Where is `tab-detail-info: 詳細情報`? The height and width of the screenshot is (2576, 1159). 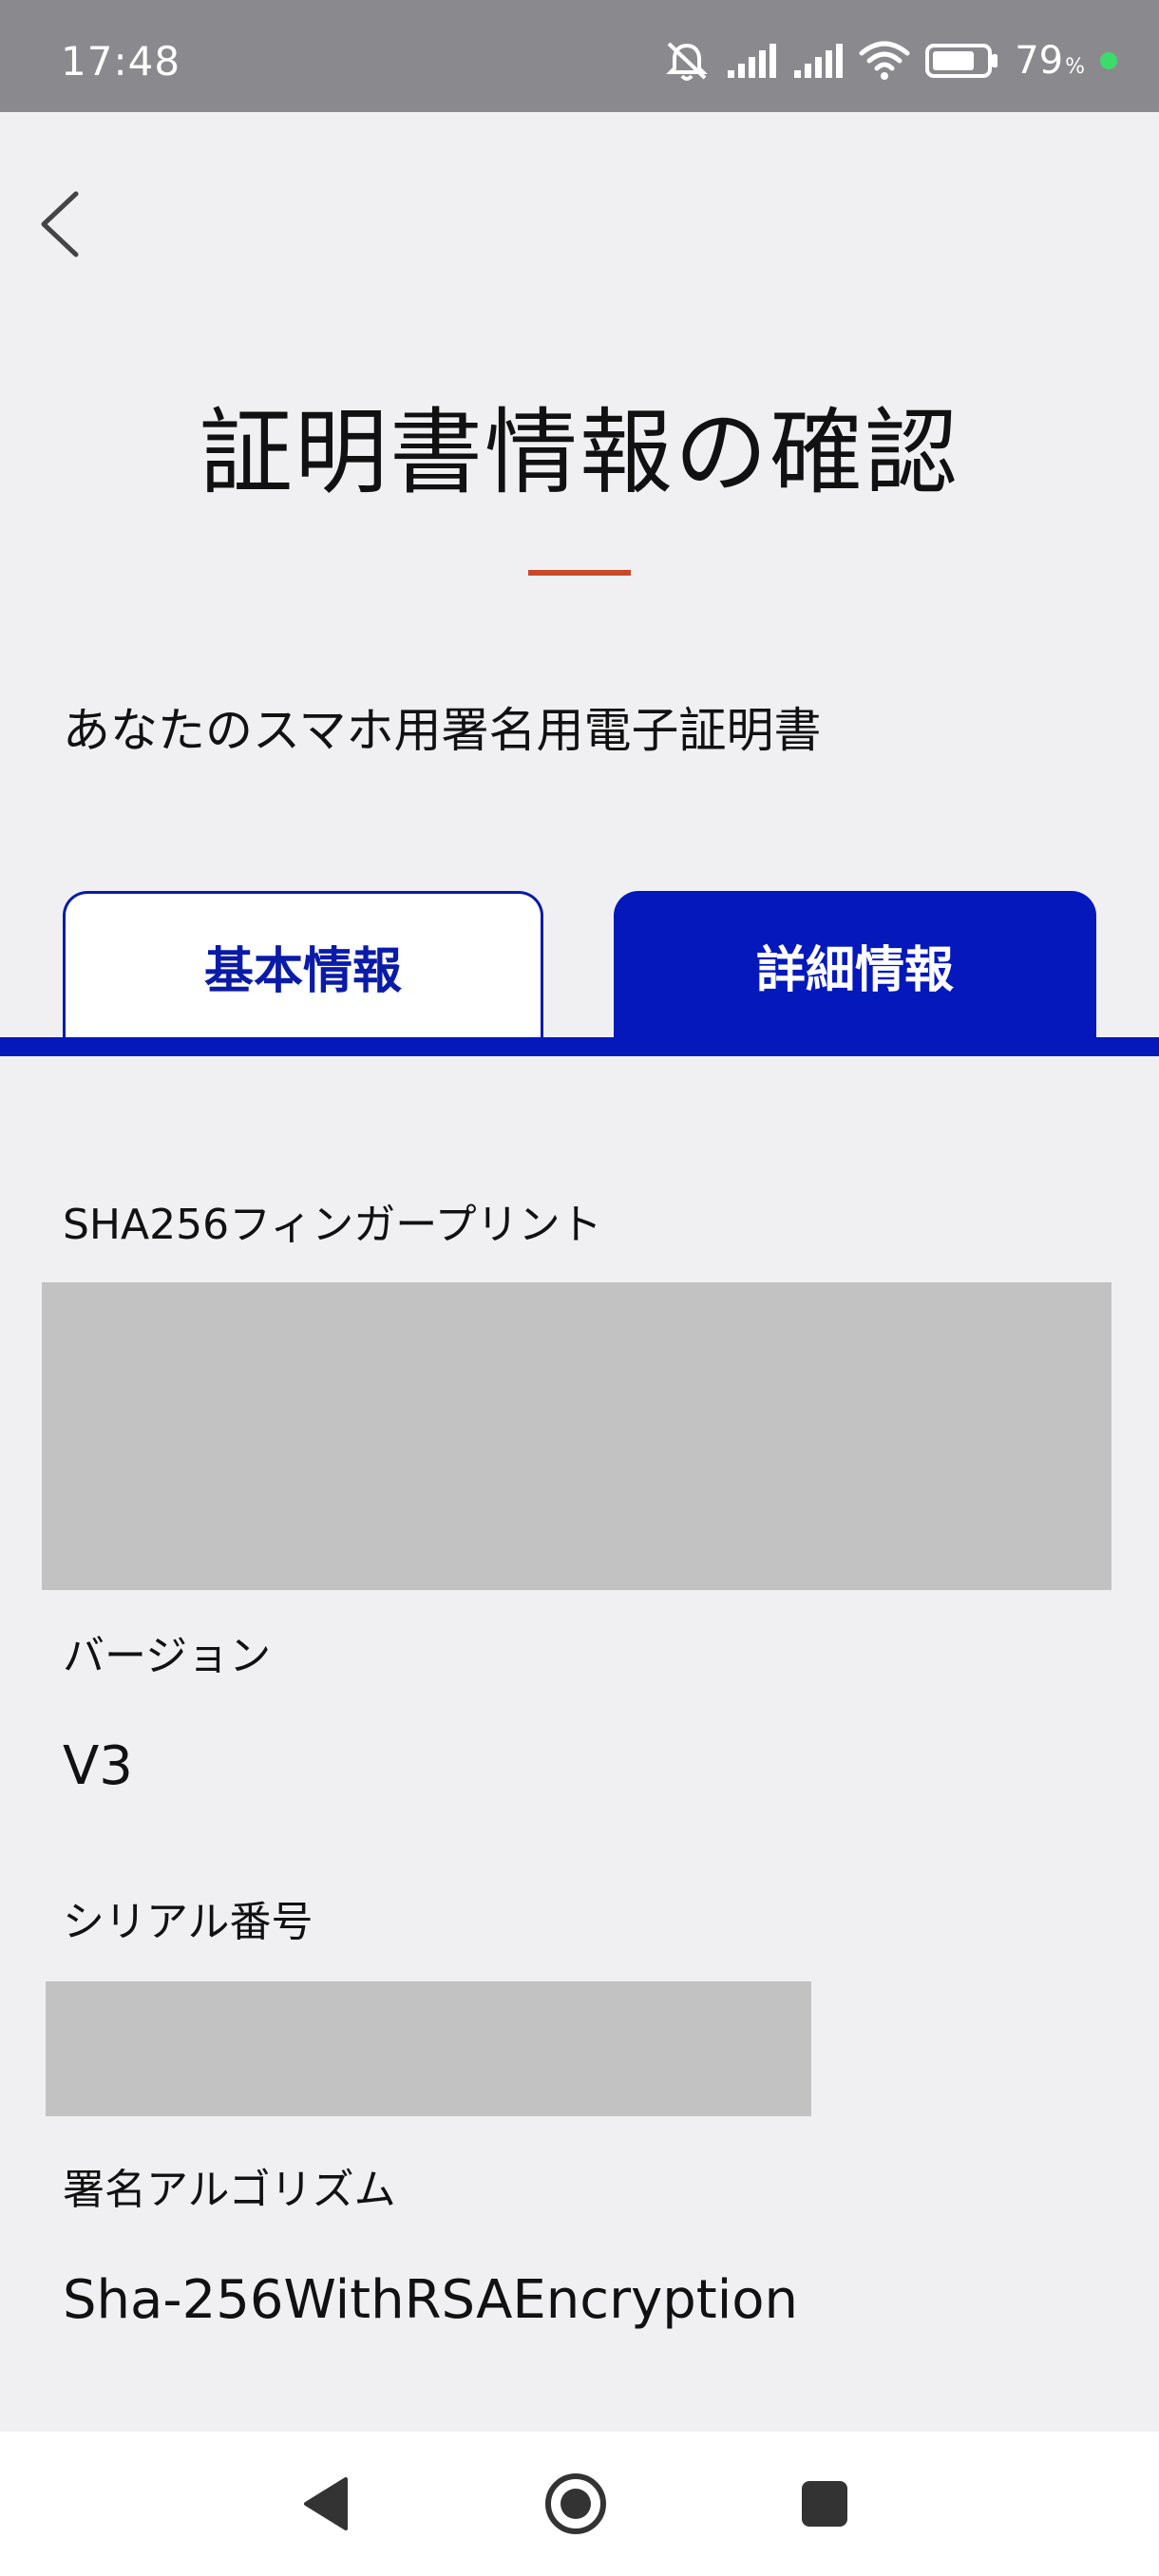 tab-detail-info: 詳細情報 is located at coordinates (855, 965).